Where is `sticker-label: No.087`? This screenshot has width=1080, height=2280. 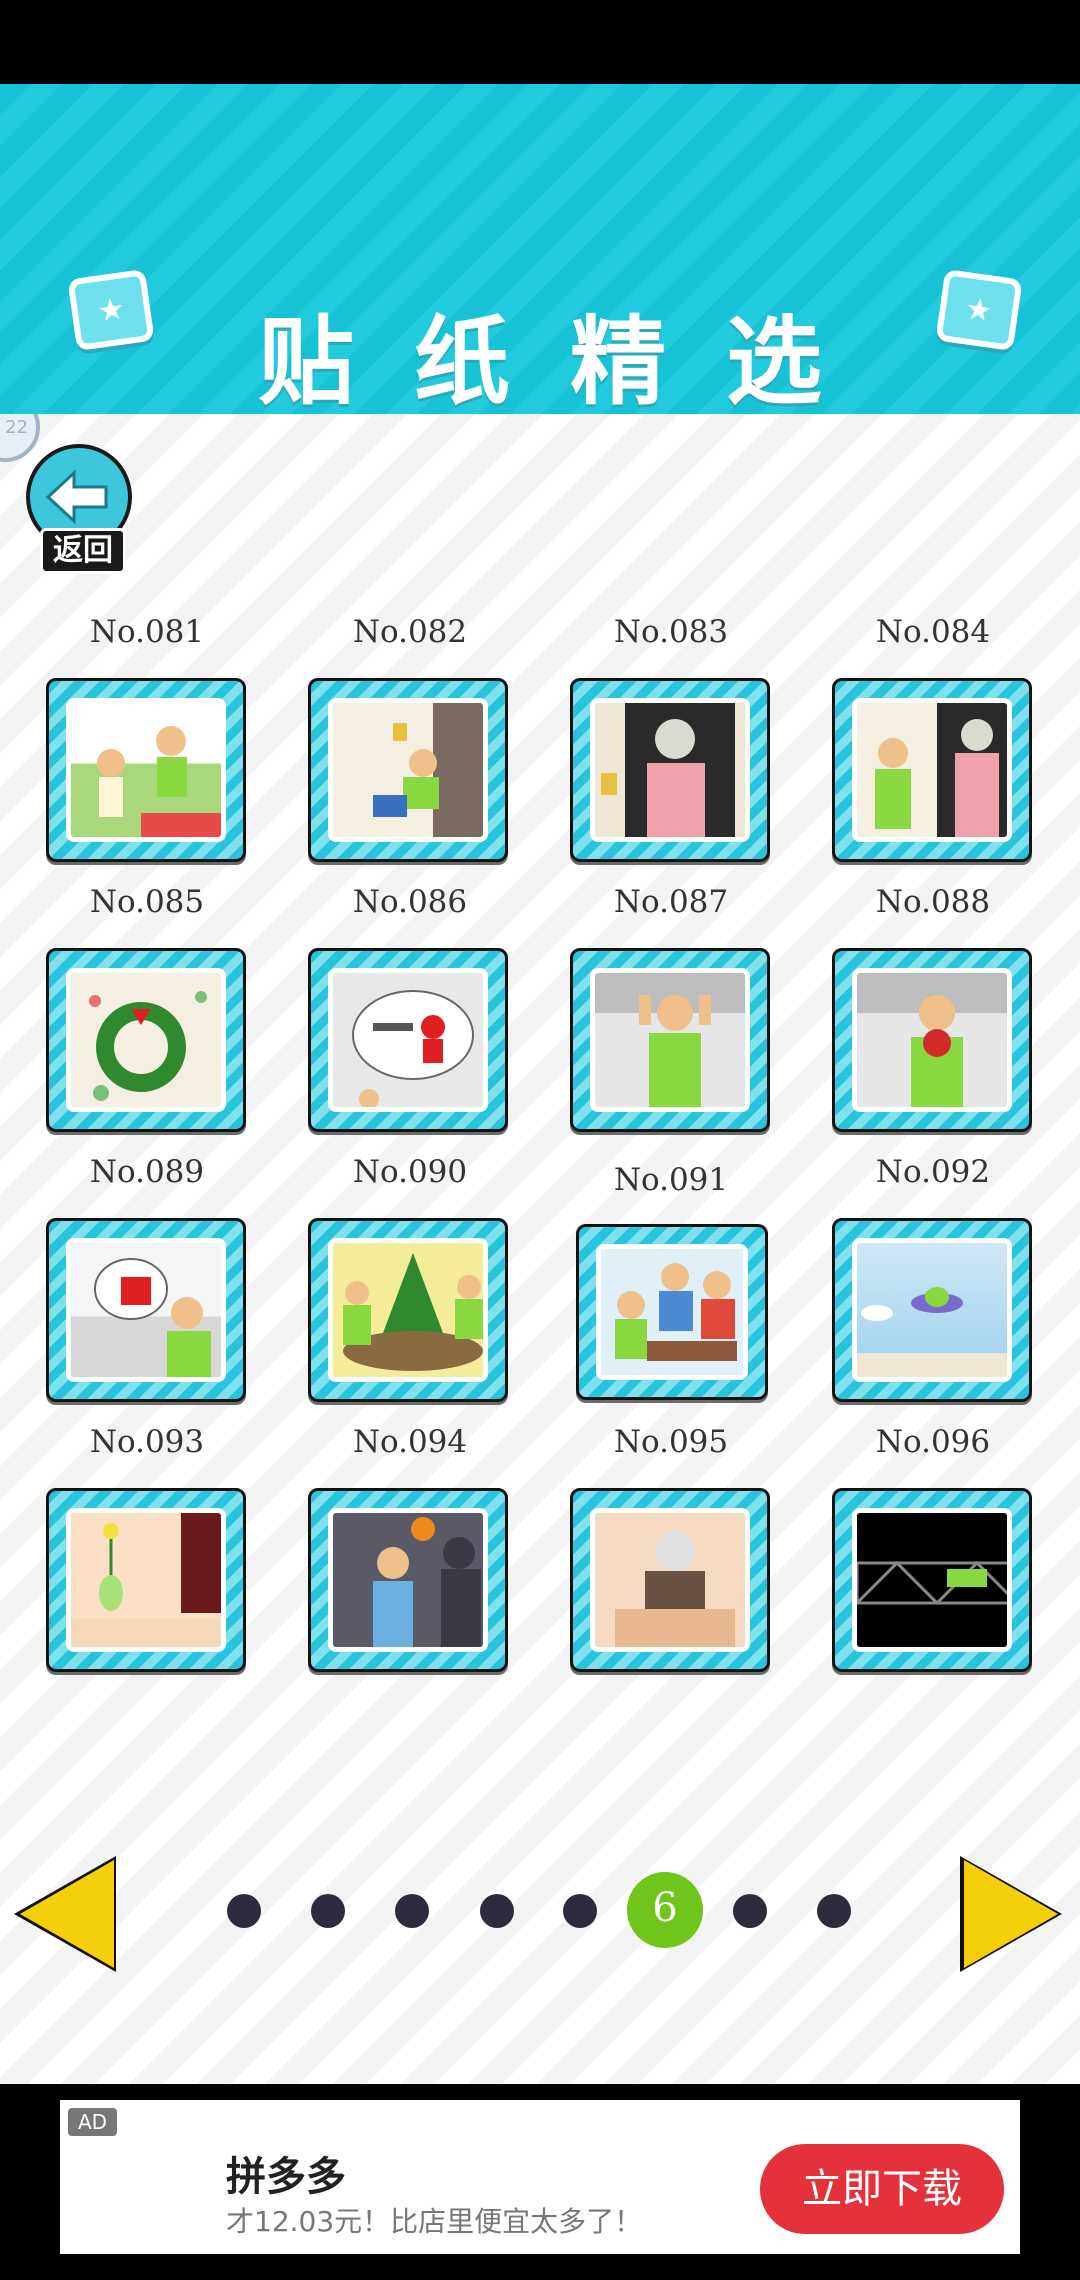 sticker-label: No.087 is located at coordinates (671, 902).